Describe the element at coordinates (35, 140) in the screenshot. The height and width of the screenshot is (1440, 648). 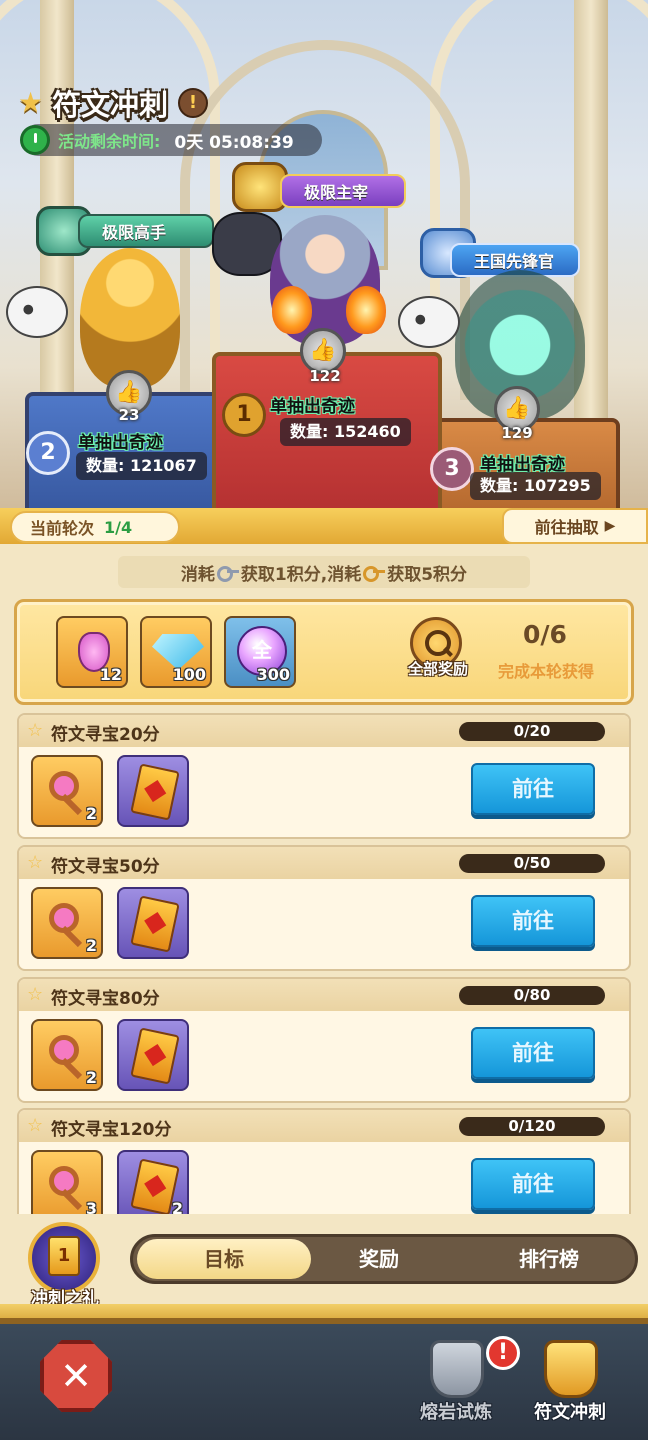
I see `clock-icon` at that location.